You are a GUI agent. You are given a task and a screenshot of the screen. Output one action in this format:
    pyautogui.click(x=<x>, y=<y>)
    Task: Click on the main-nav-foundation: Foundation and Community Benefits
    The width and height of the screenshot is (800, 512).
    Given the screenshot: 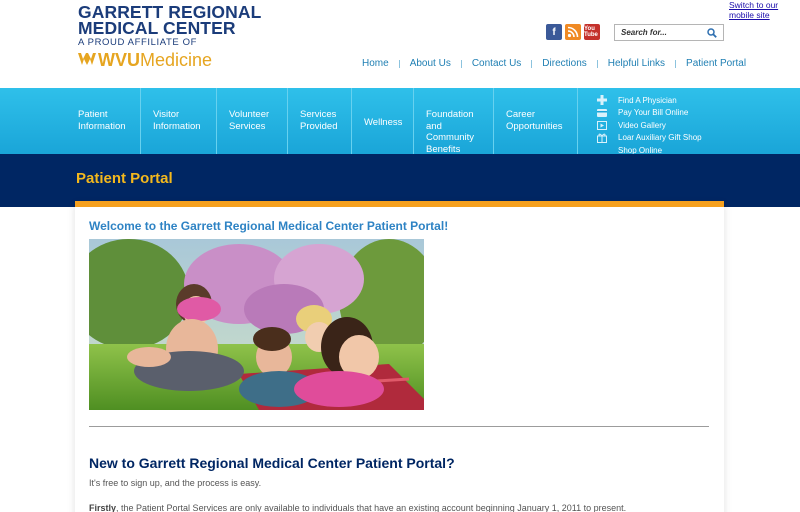 What is the action you would take?
    pyautogui.click(x=454, y=121)
    